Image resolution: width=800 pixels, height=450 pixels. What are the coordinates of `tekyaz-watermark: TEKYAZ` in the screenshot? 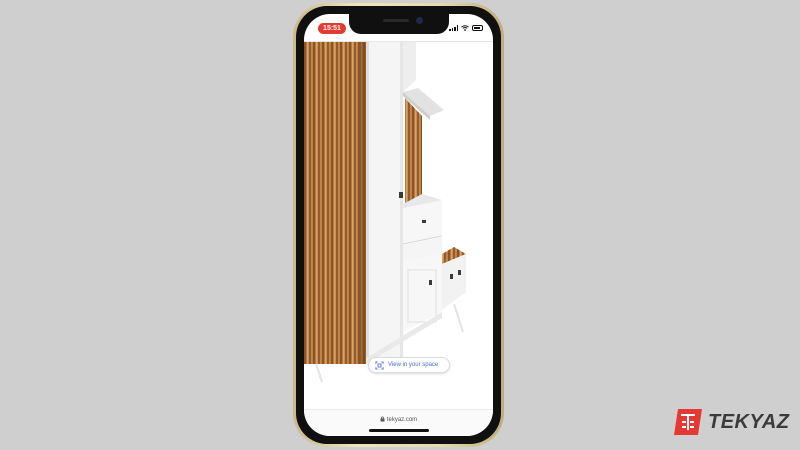 It's located at (731, 422).